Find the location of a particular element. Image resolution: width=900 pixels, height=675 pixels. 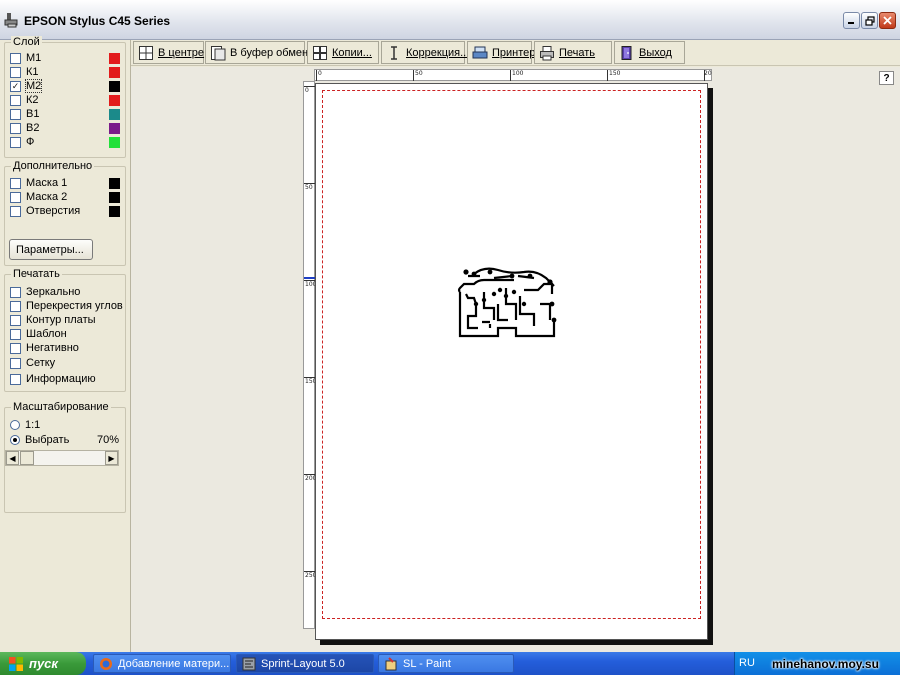

board-outline-row: Контур платы is located at coordinates (66, 320).